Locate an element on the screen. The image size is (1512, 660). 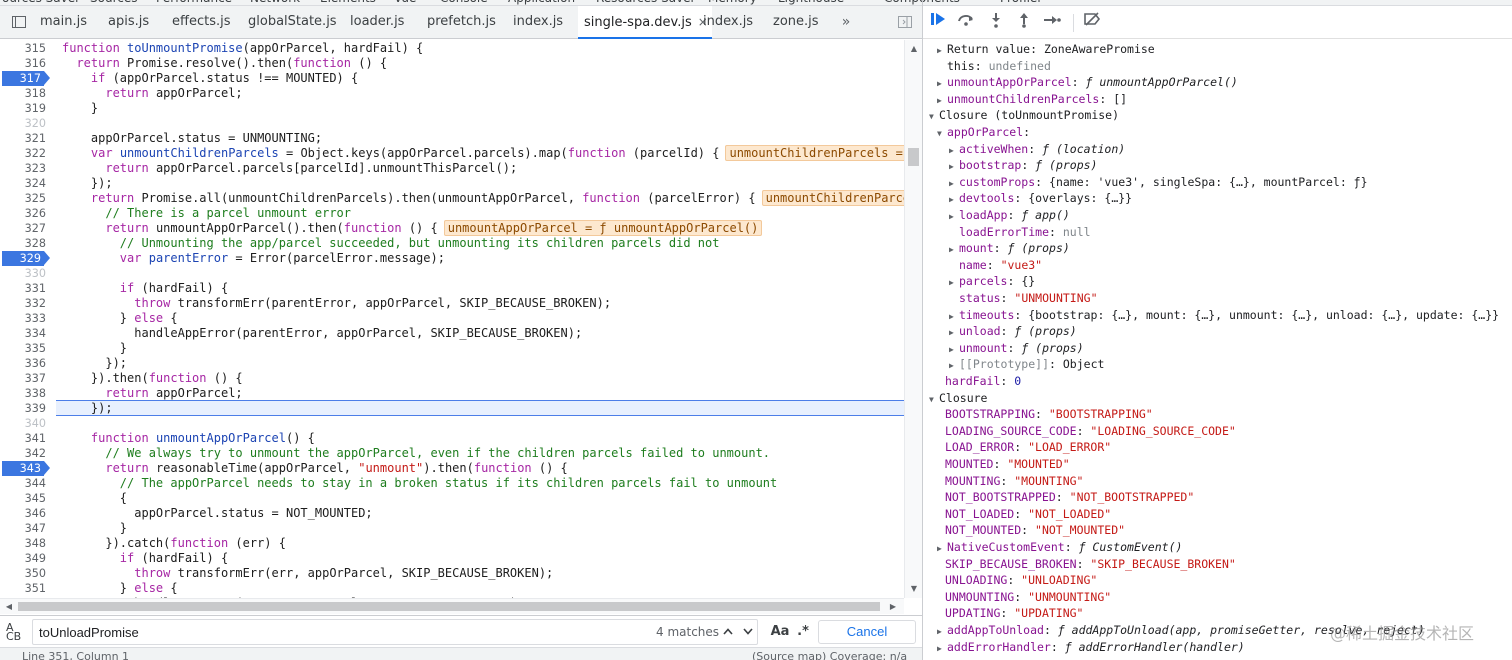
line-number: 322 is located at coordinates (26, 153).